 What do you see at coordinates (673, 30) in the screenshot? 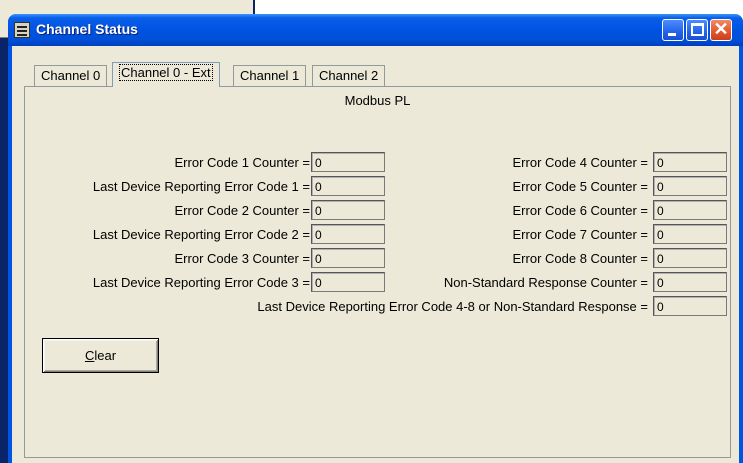
I see `minimize-button` at bounding box center [673, 30].